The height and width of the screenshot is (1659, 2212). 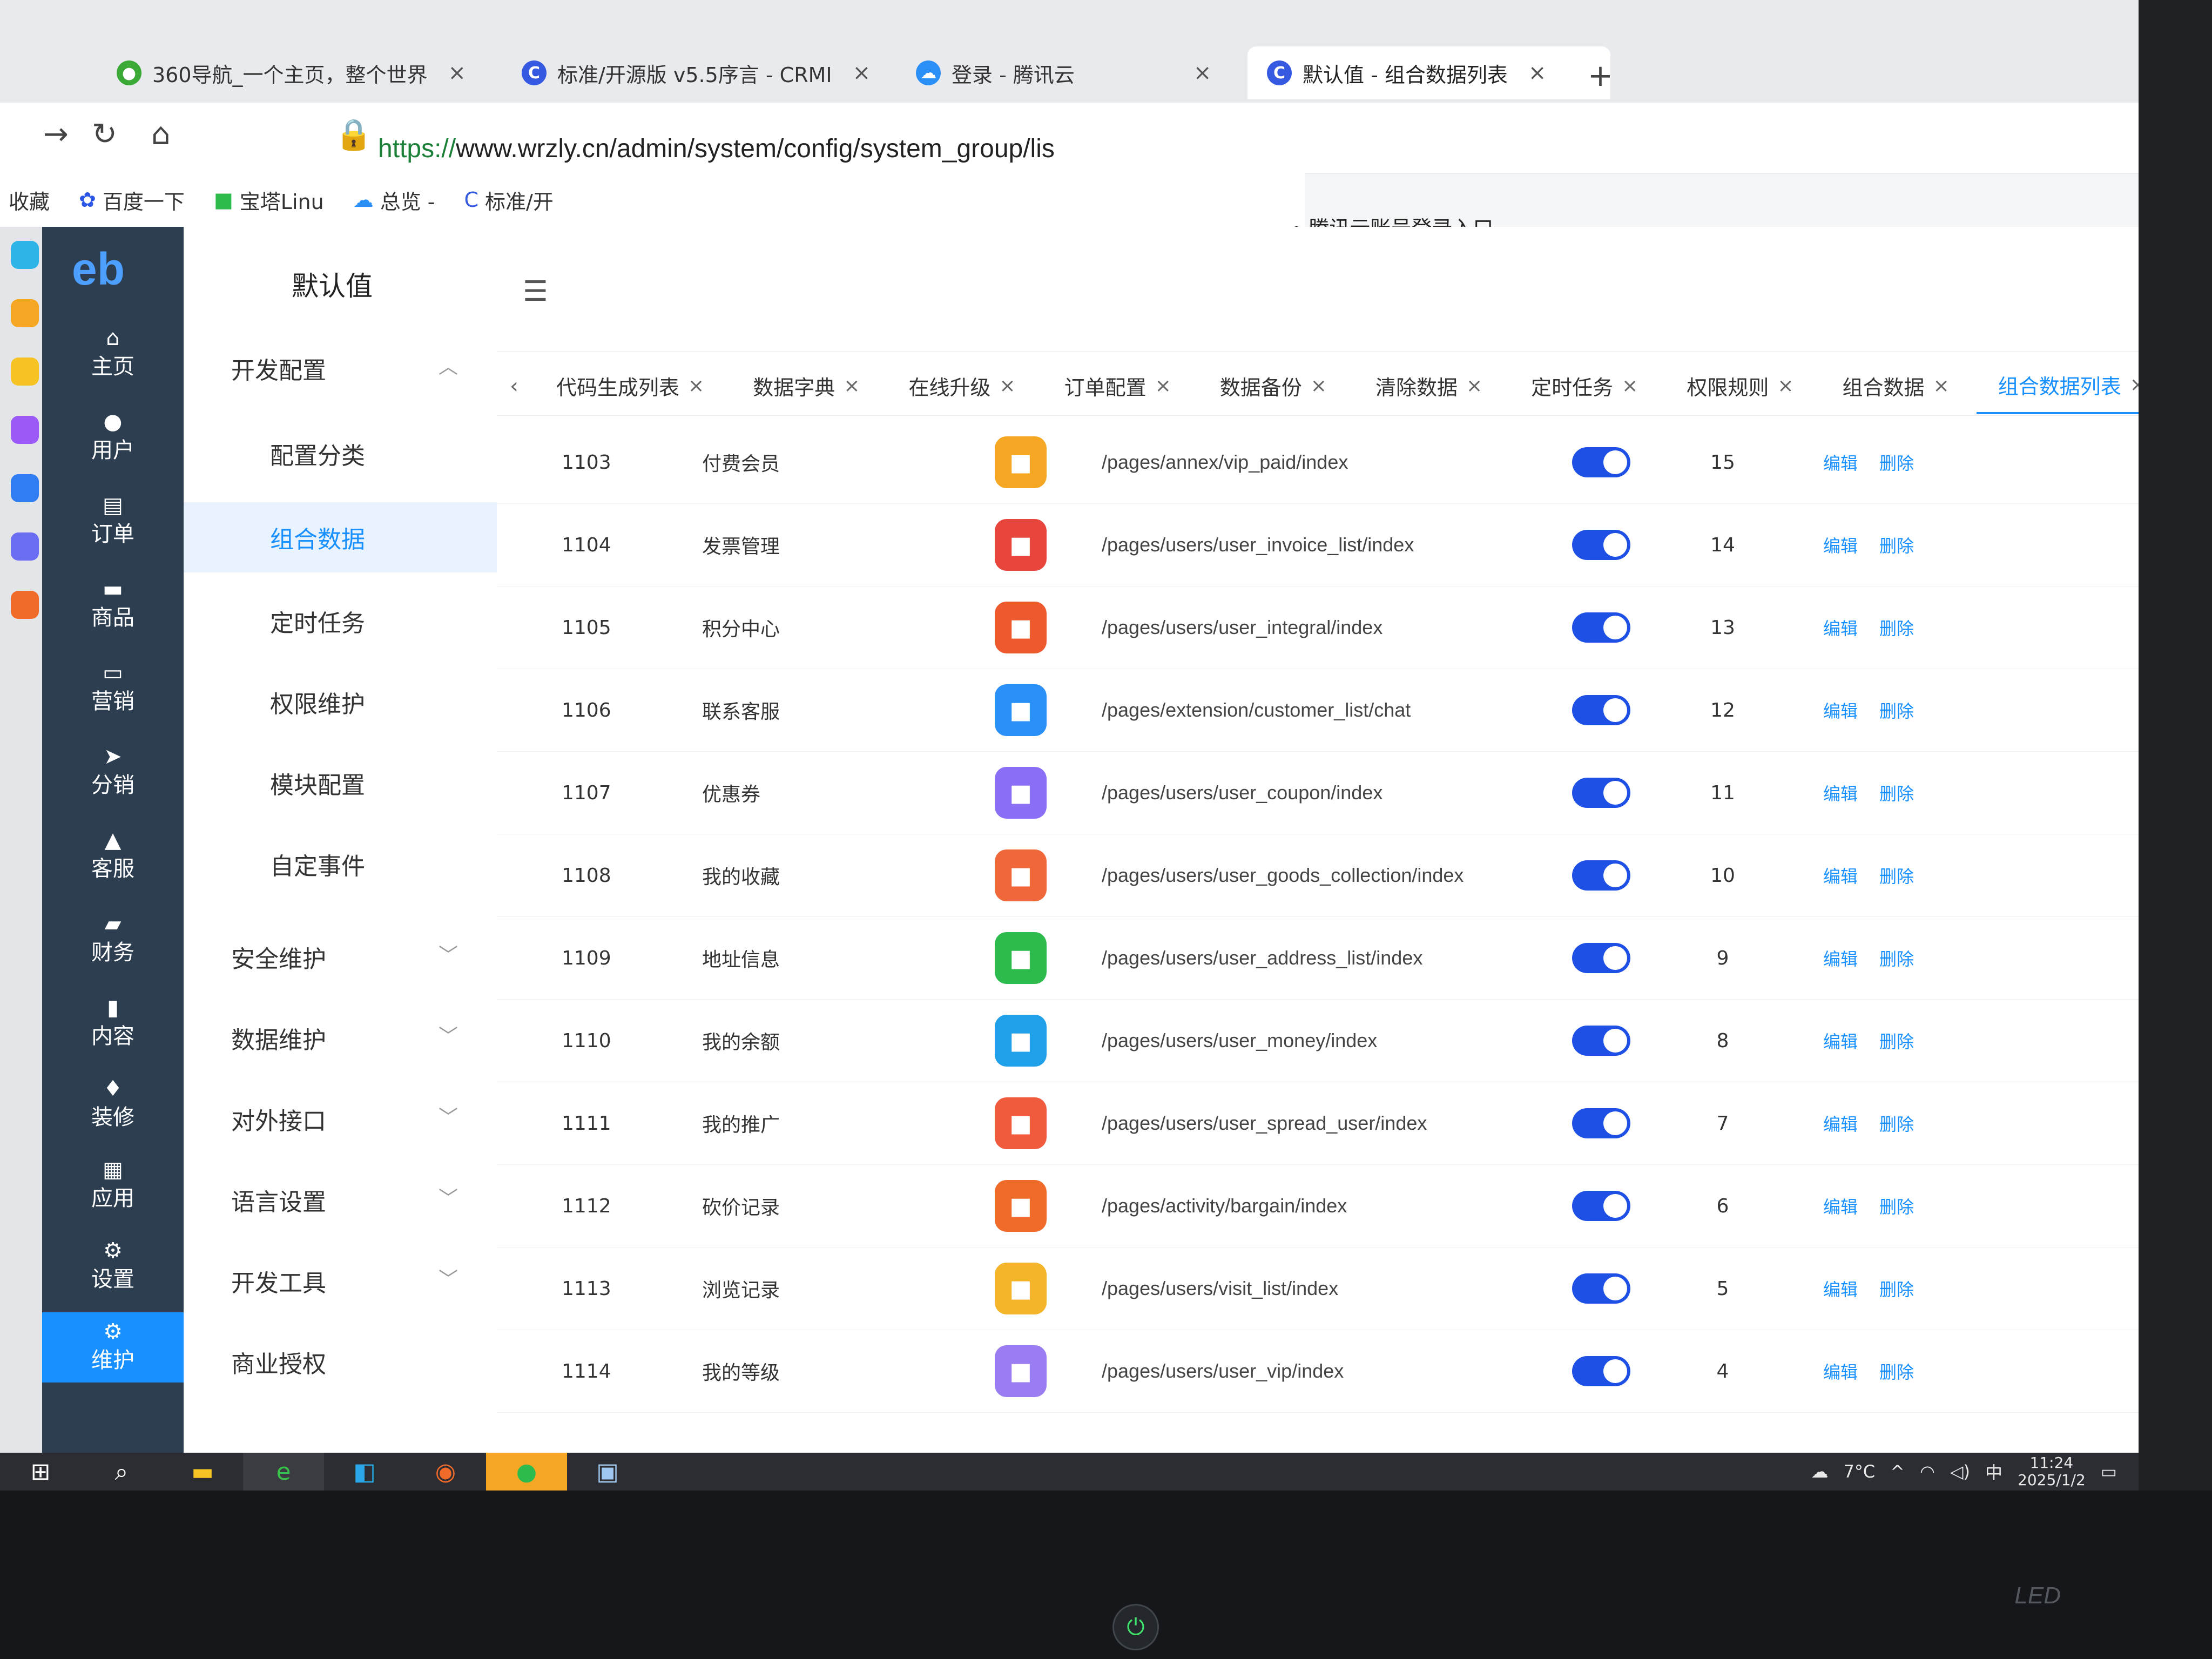 What do you see at coordinates (1118, 386) in the screenshot?
I see `tag-item: 订单配置 ×` at bounding box center [1118, 386].